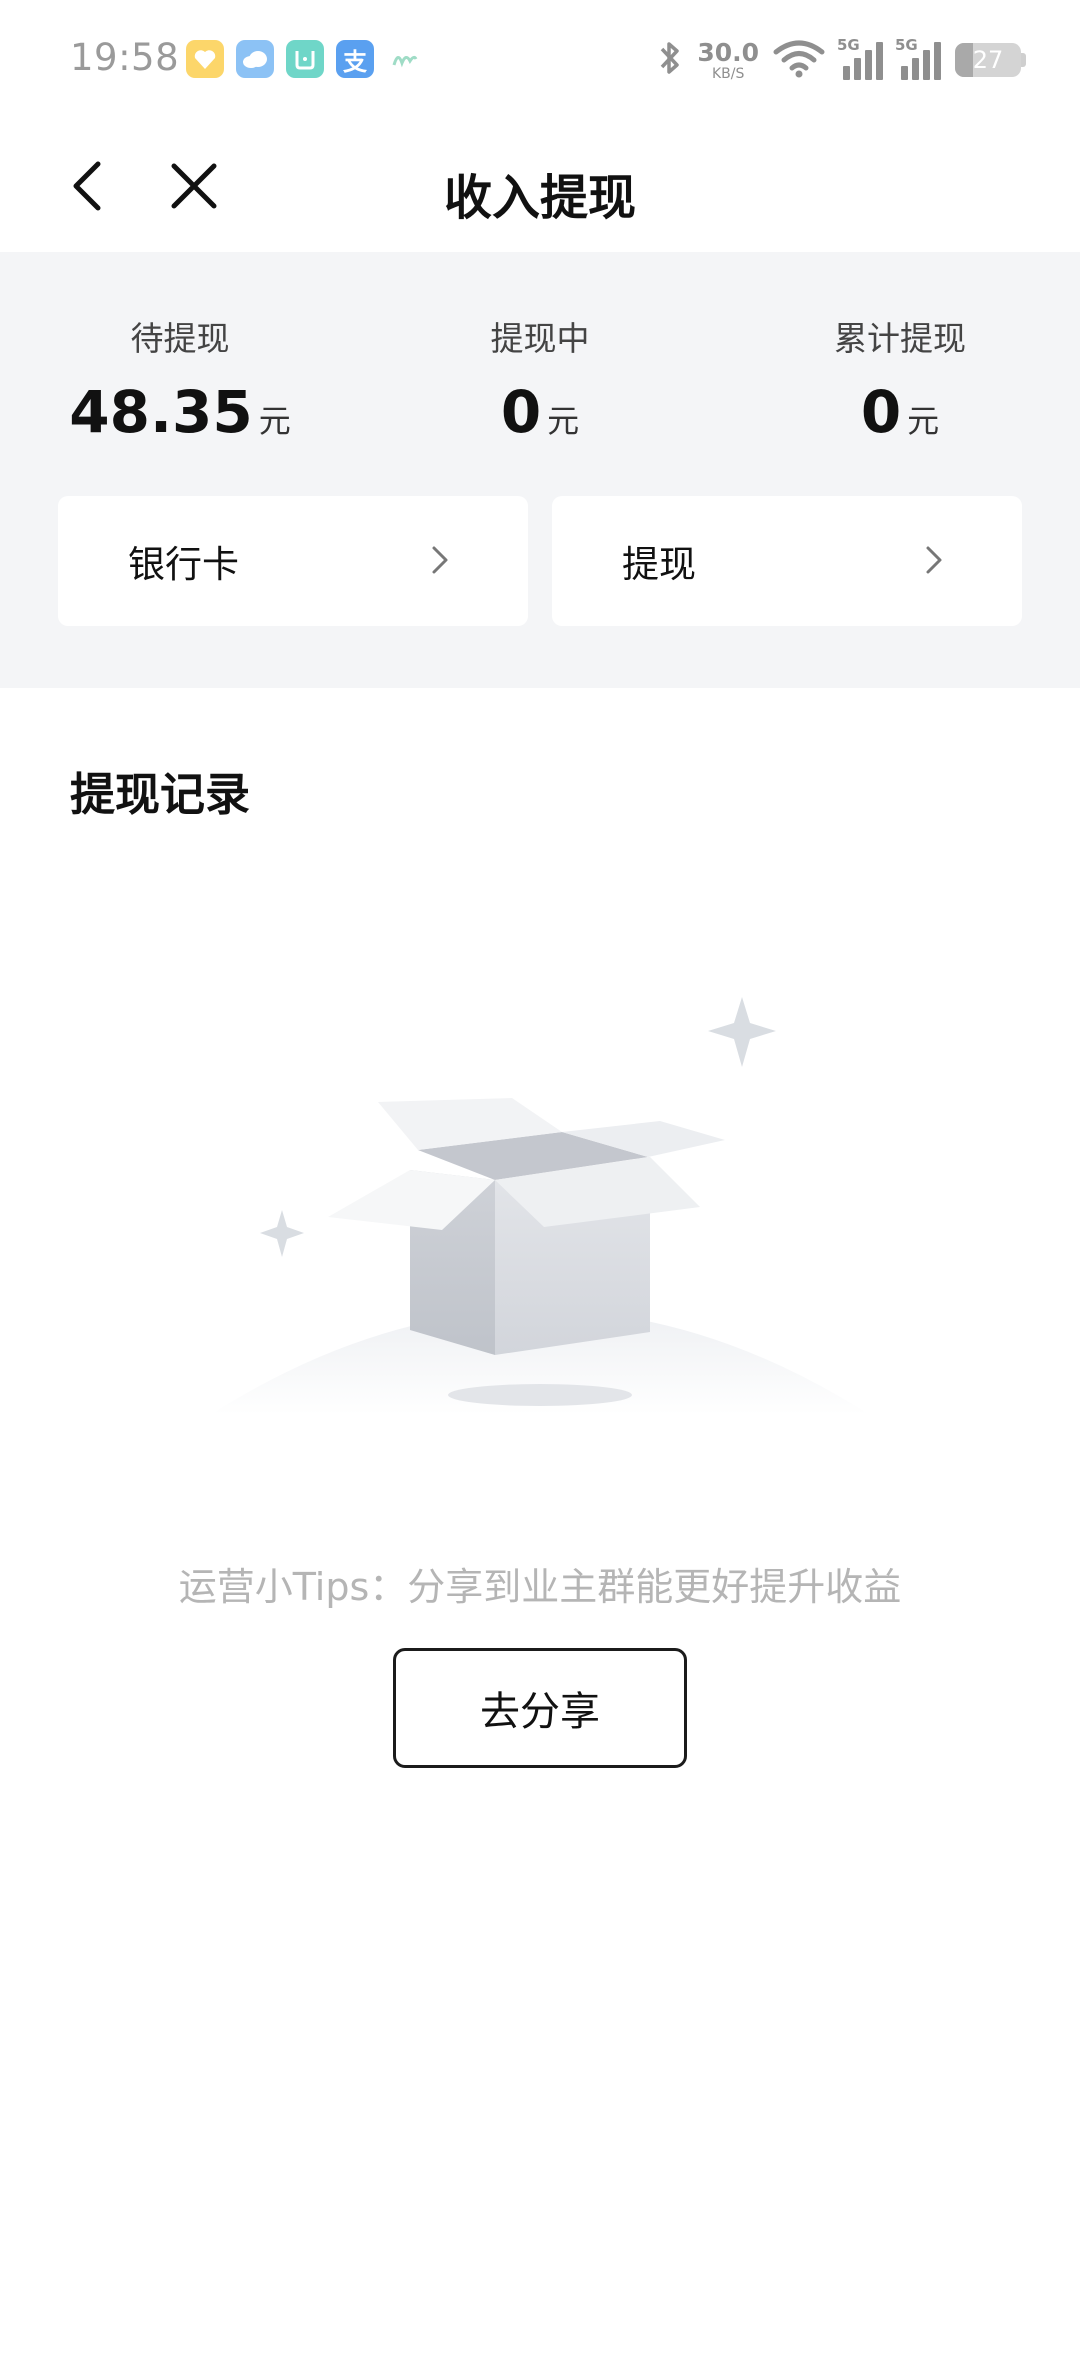 This screenshot has width=1080, height=2376. I want to click on page-title: 收入提现, so click(539, 198).